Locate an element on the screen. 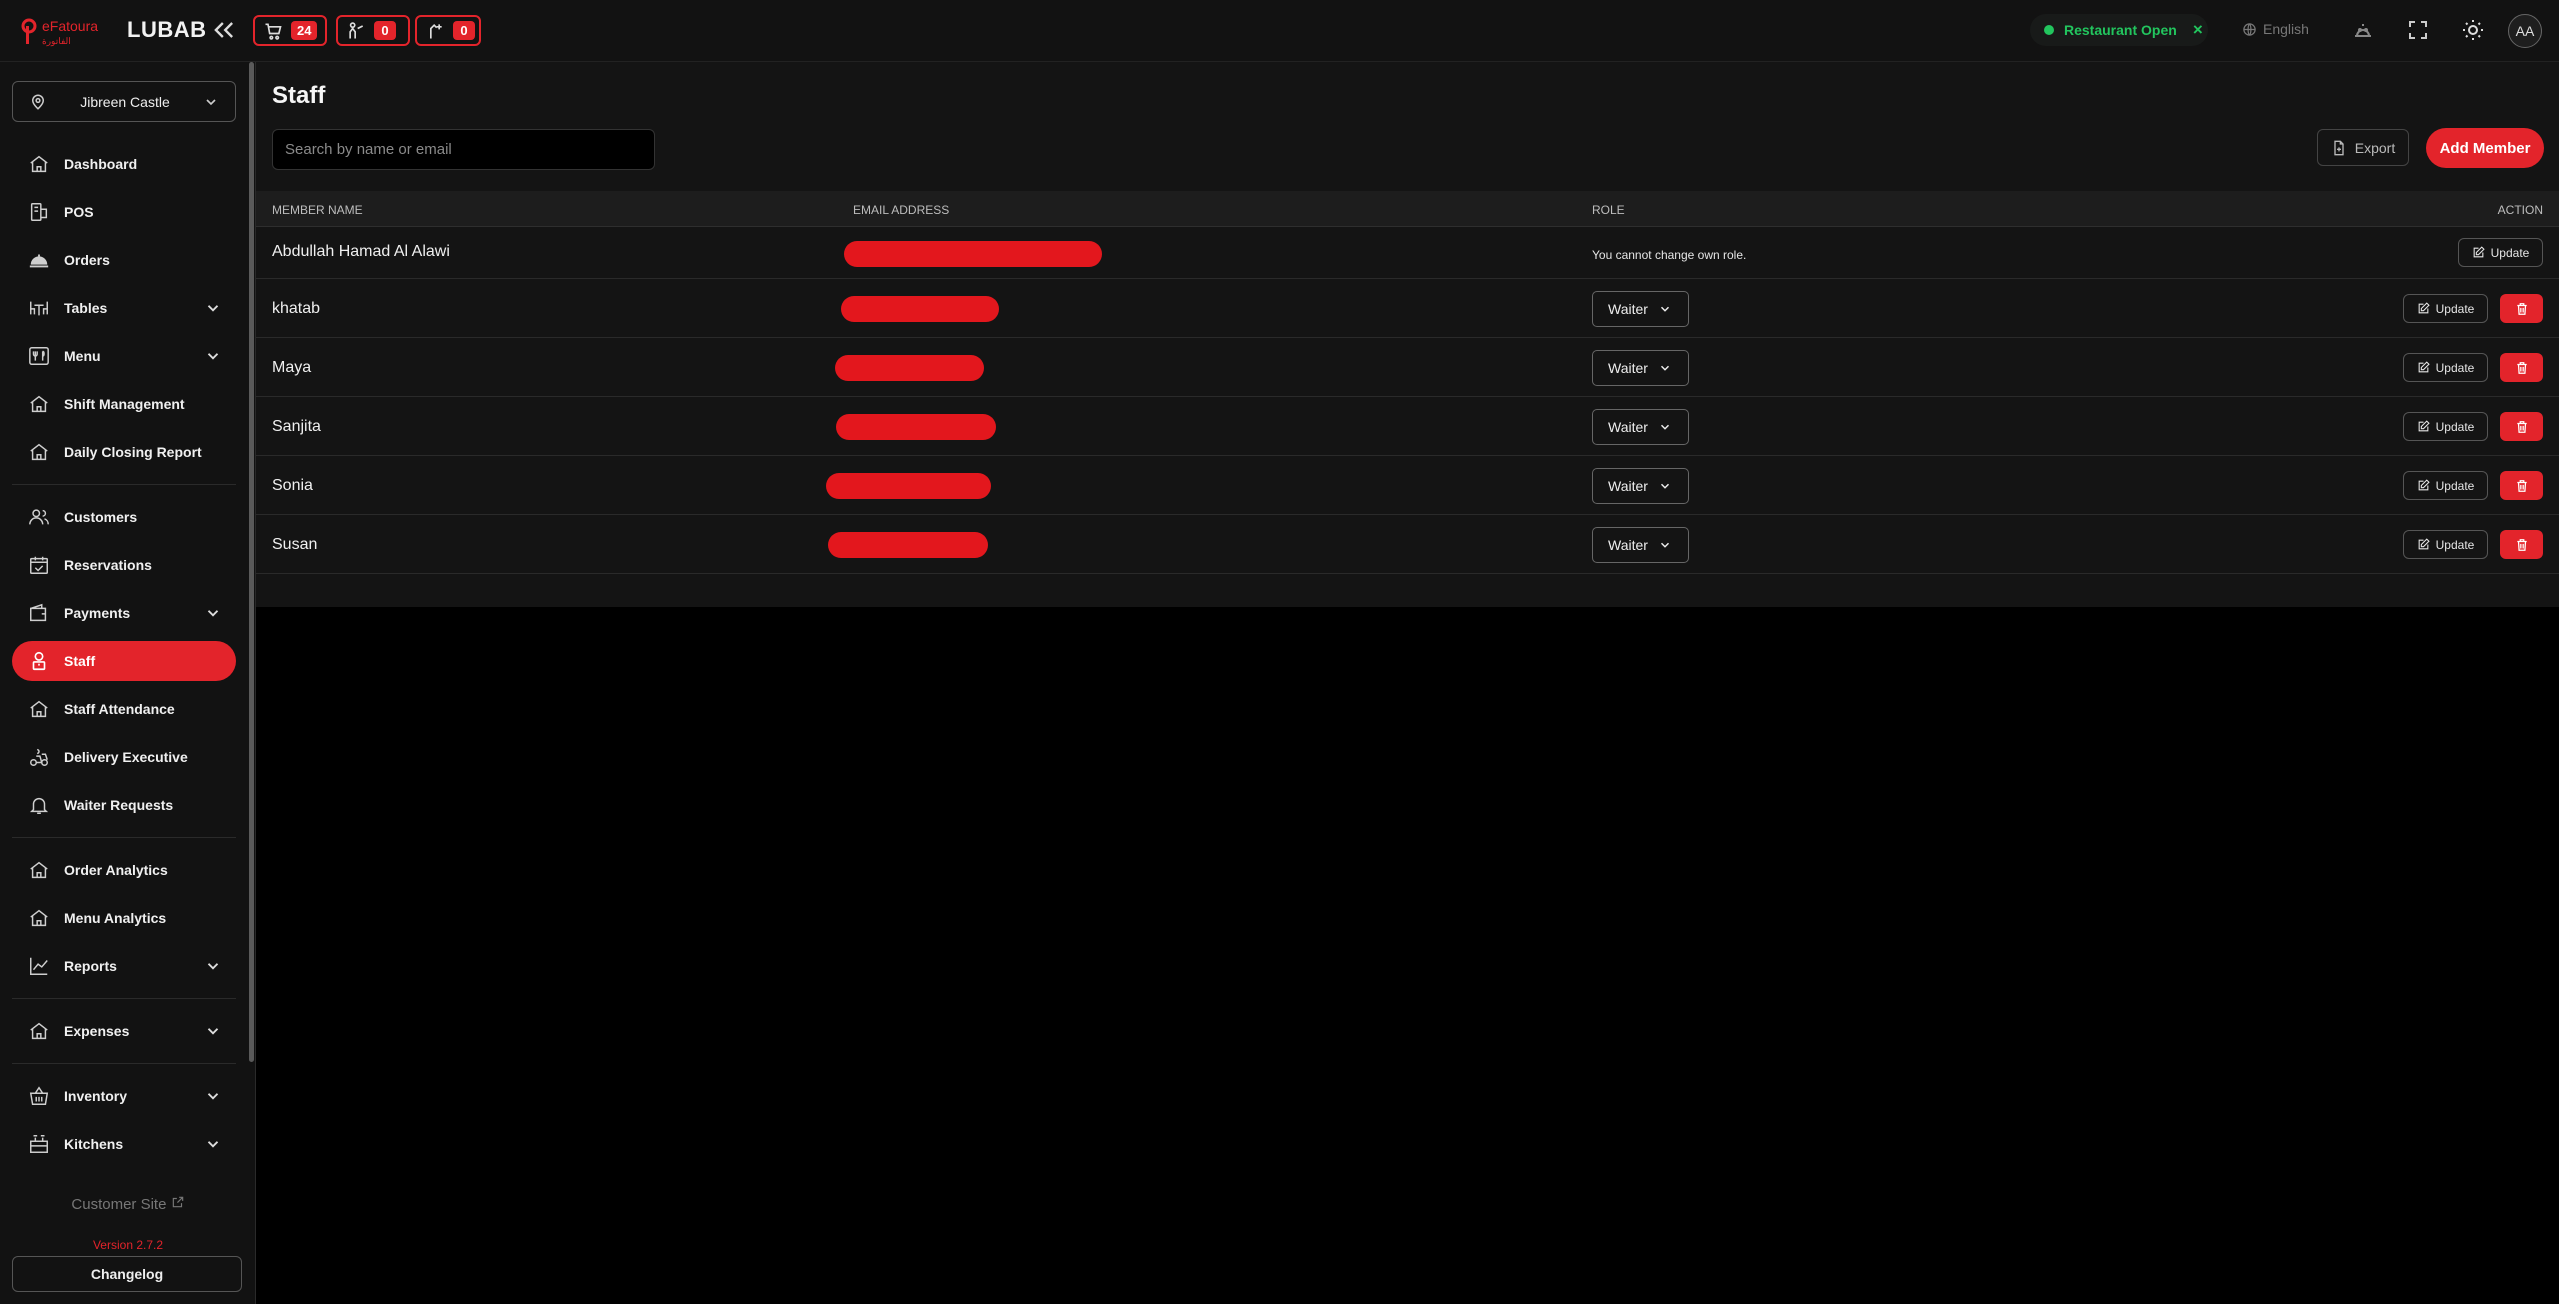  sidebar-item-label: Inventory is located at coordinates (96, 1096).